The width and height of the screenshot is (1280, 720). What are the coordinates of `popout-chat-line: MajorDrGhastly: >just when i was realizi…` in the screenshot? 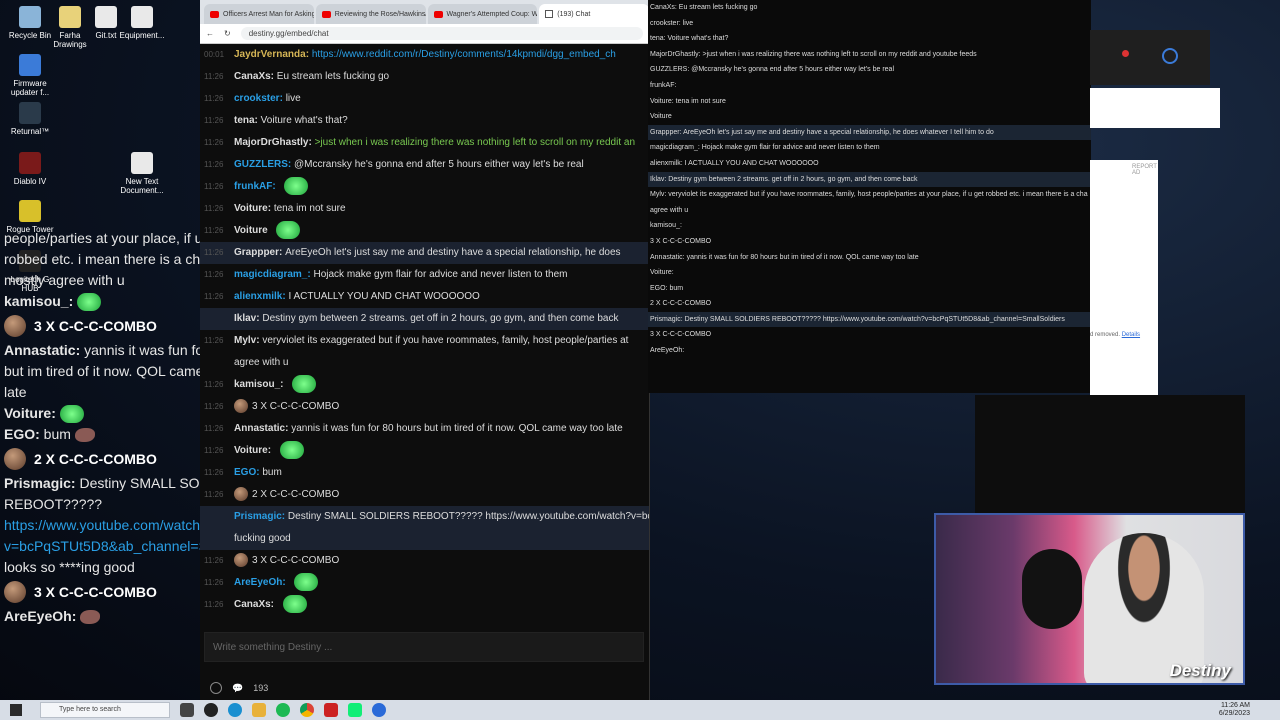 It's located at (813, 54).